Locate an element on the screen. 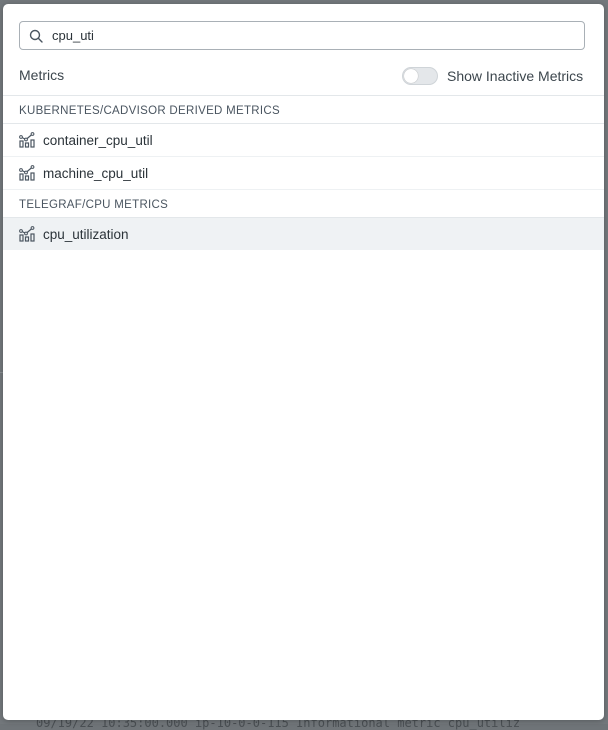 Image resolution: width=608 pixels, height=730 pixels. metric-name: machine_cpu_util is located at coordinates (96, 173).